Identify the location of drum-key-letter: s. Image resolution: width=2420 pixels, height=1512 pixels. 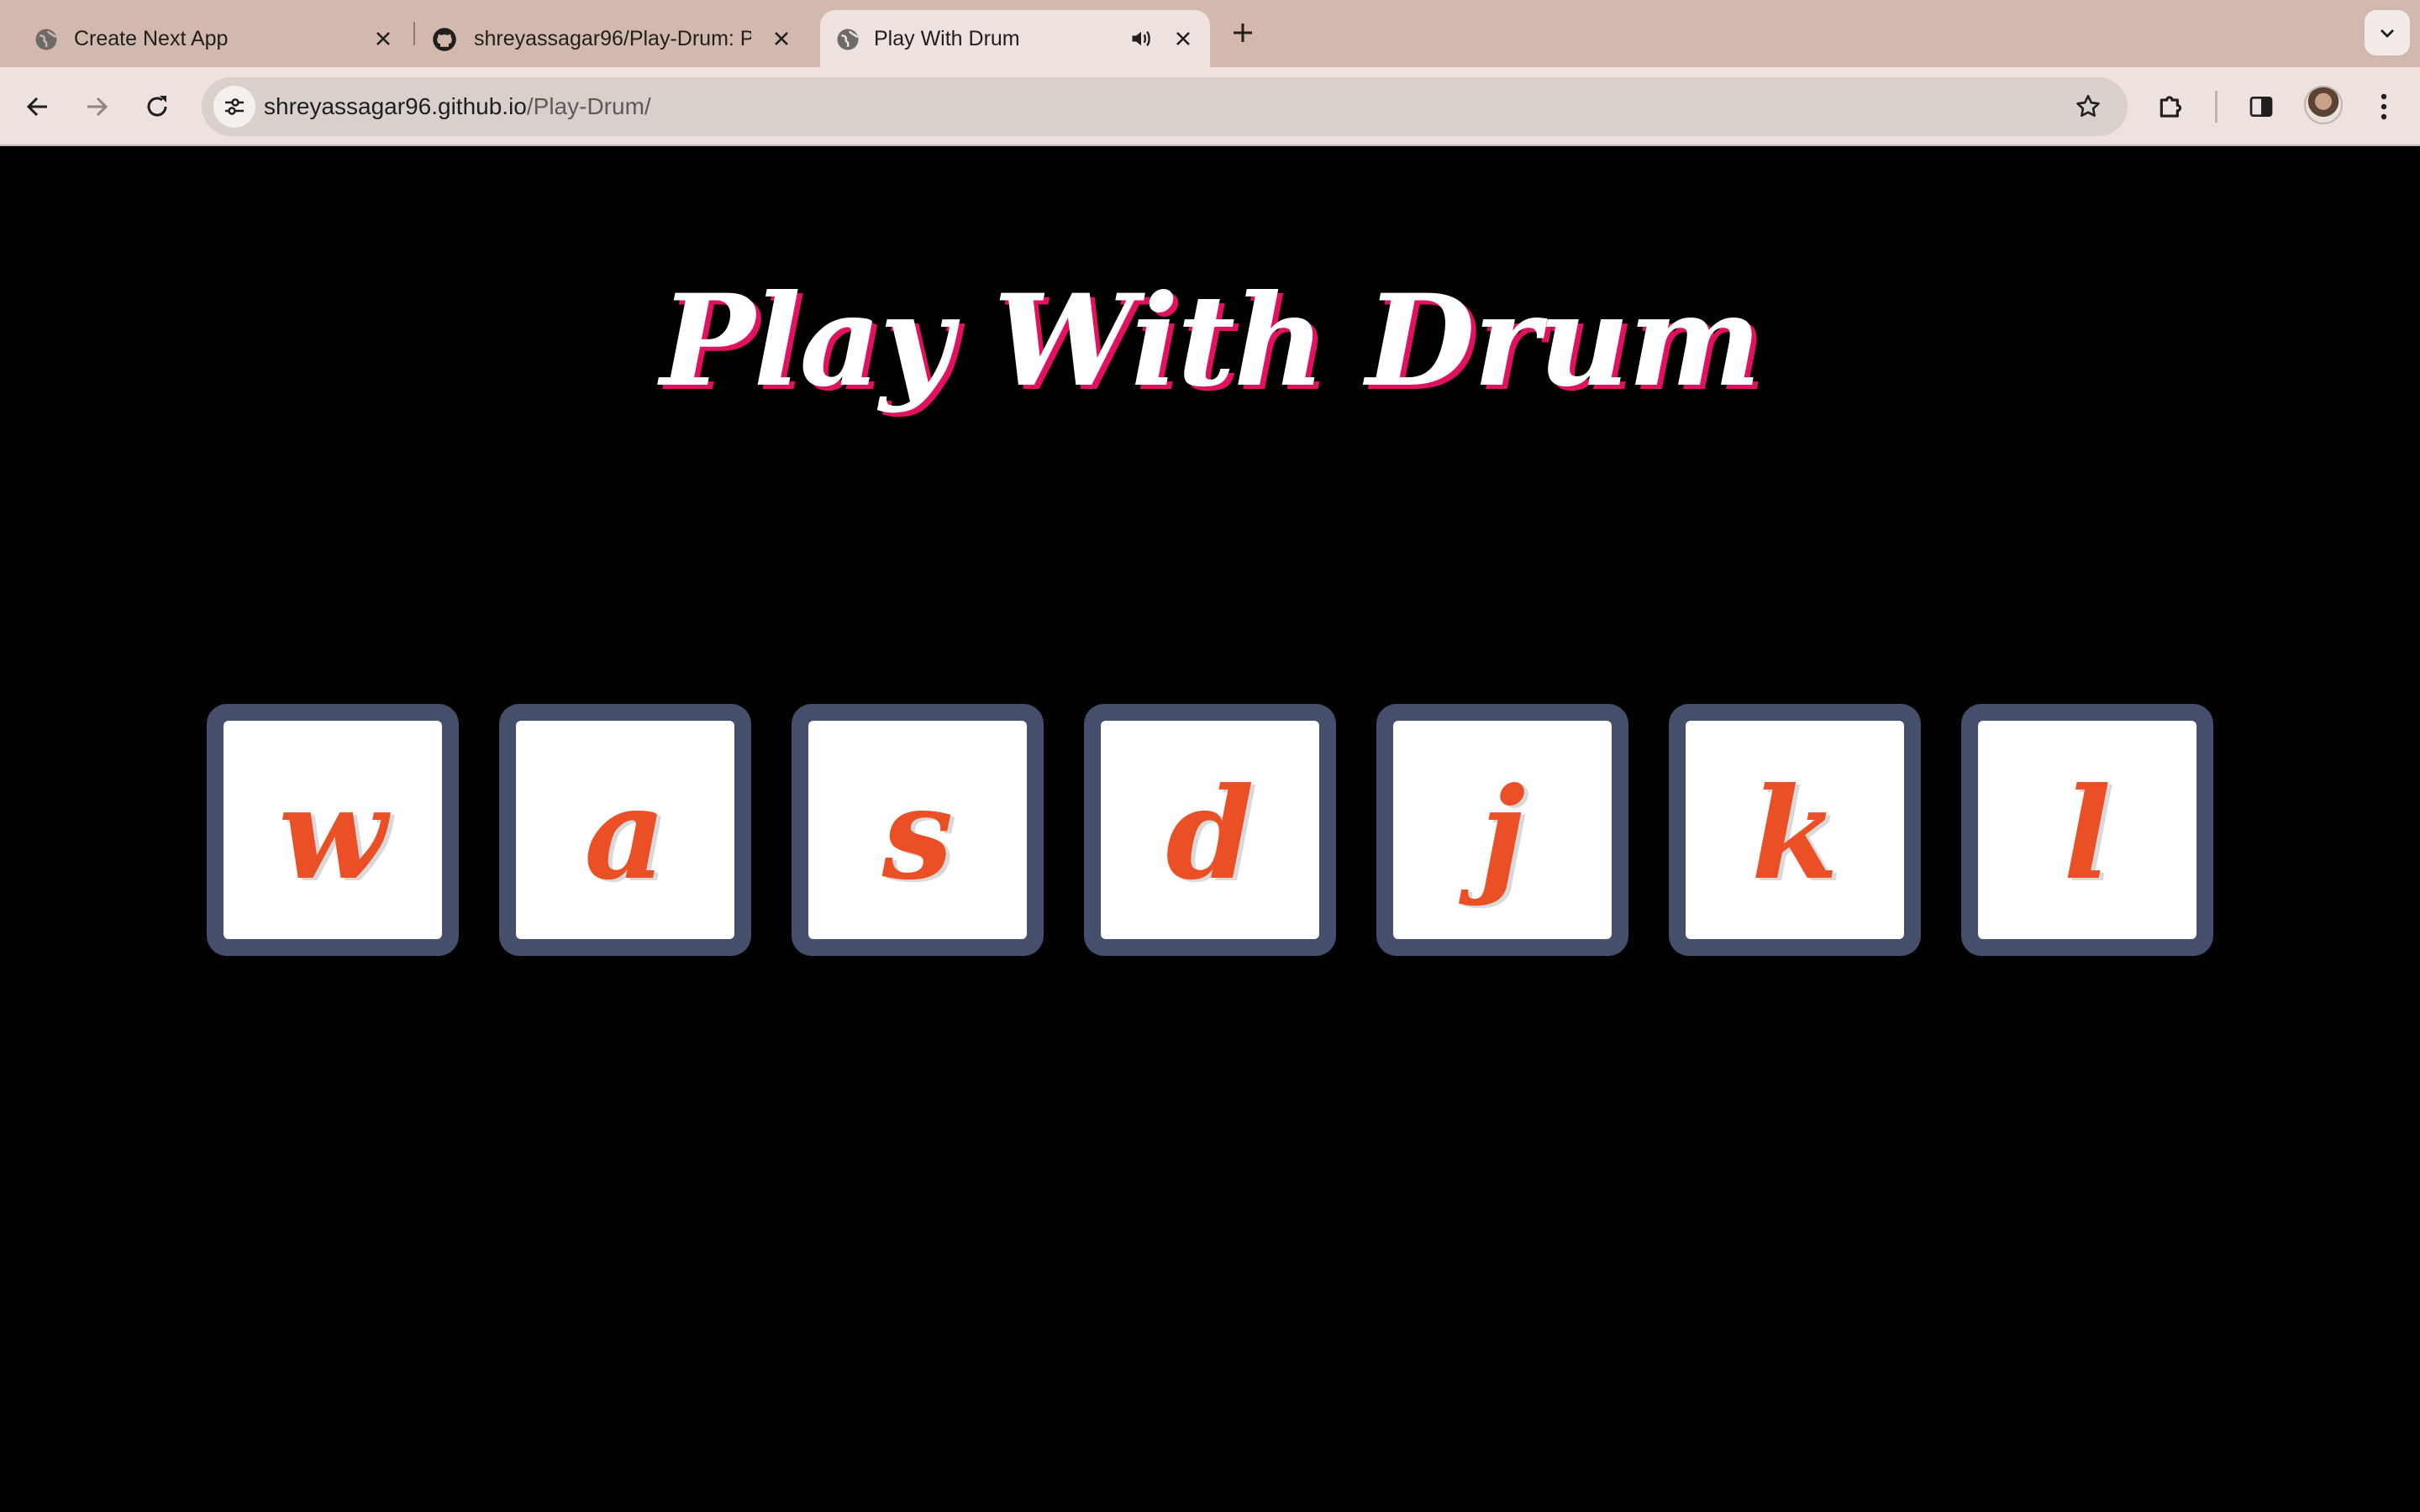
(917, 834).